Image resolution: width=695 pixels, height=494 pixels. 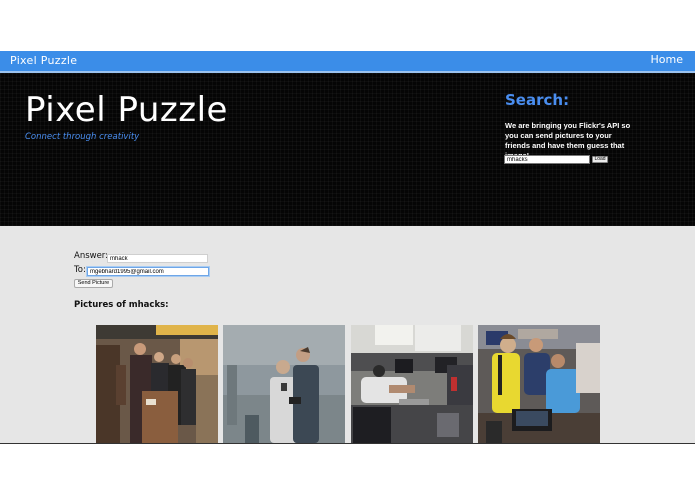 I want to click on search-input, so click(x=547, y=159).